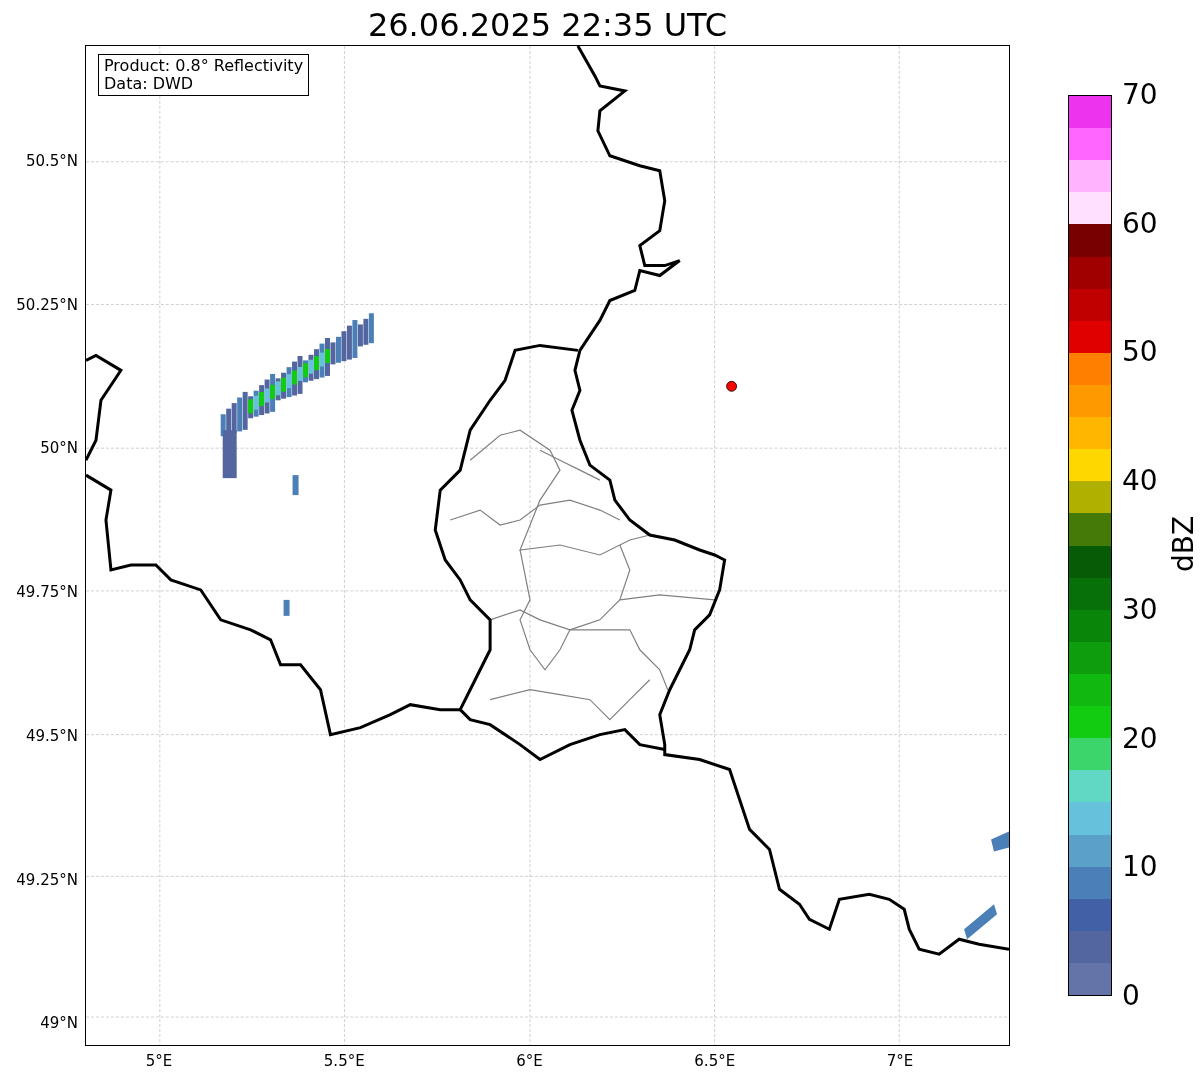  Describe the element at coordinates (47, 304) in the screenshot. I see `latitude-label: 50.25°N` at that location.